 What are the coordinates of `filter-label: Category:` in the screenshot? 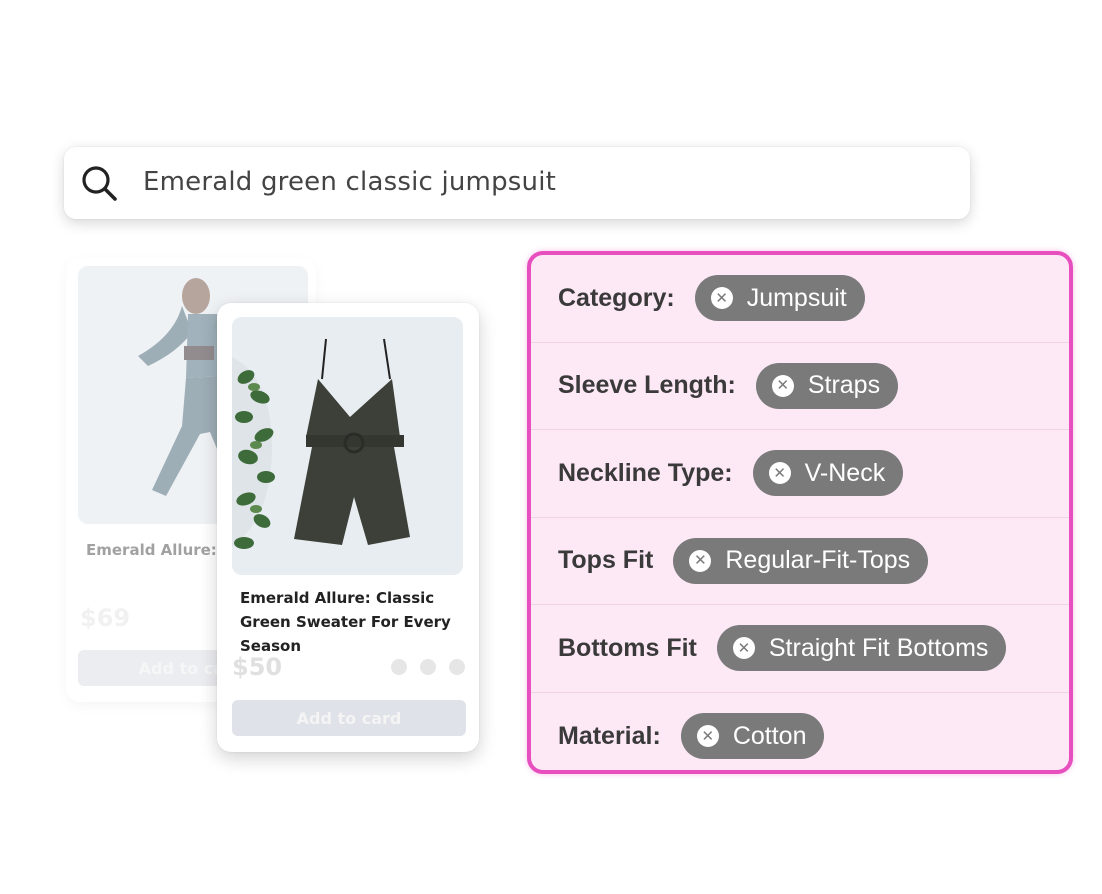 It's located at (616, 297).